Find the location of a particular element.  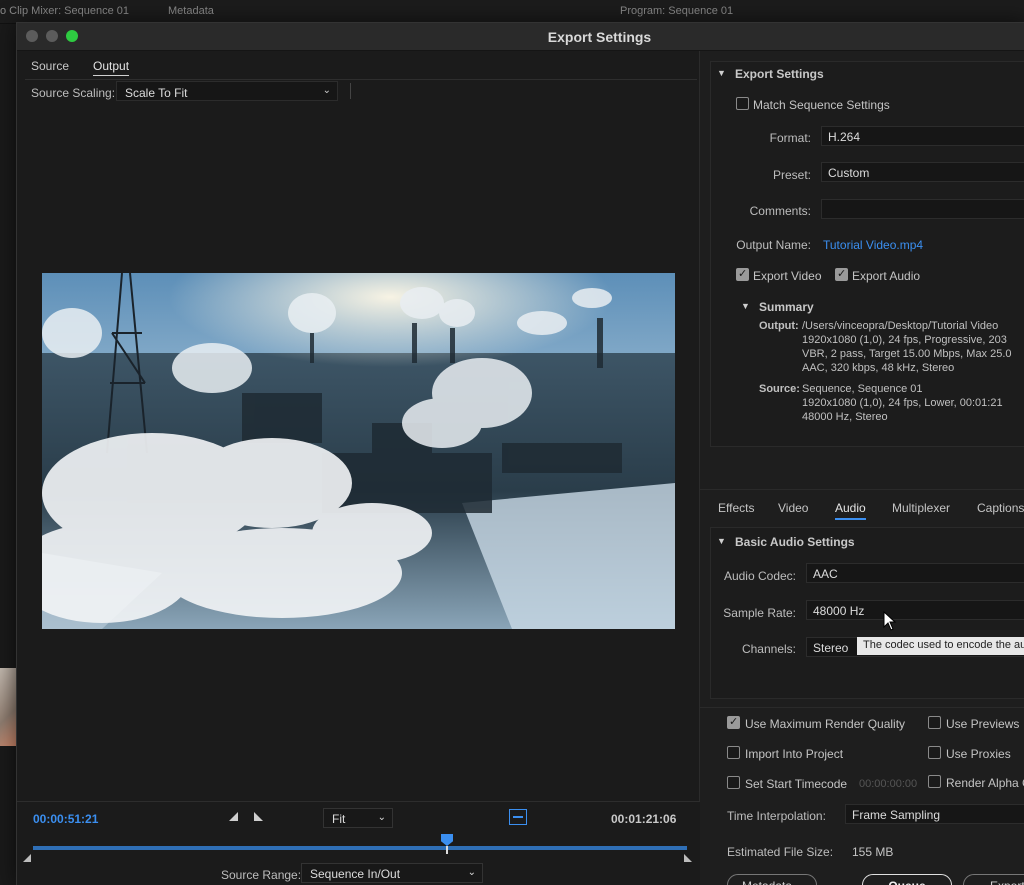

aspect-ratio-icon is located at coordinates (518, 817).